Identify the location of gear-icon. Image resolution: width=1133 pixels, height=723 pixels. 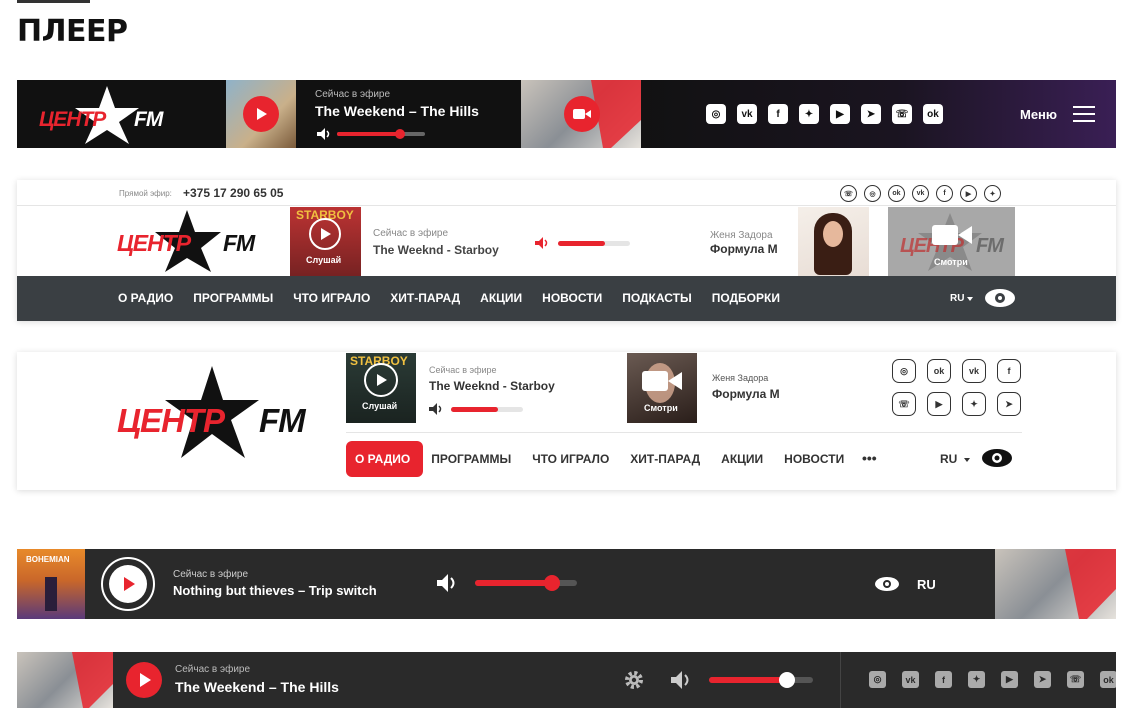
(634, 680).